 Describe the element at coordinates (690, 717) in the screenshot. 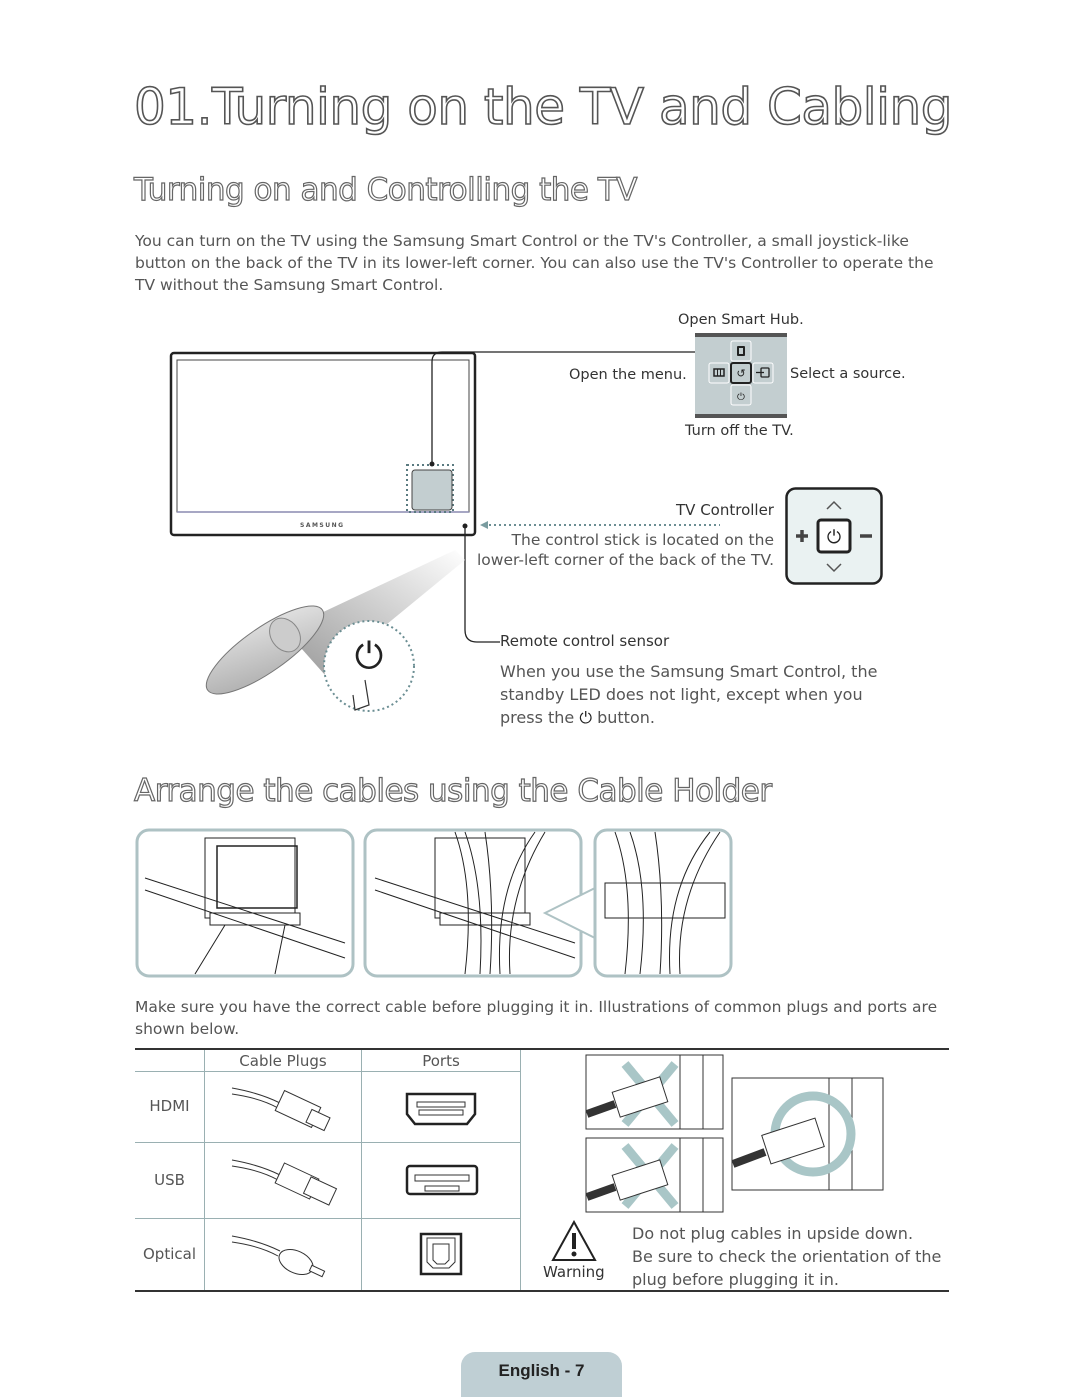

I see `remote-sensor-line-3: press the ⏻ button.` at that location.